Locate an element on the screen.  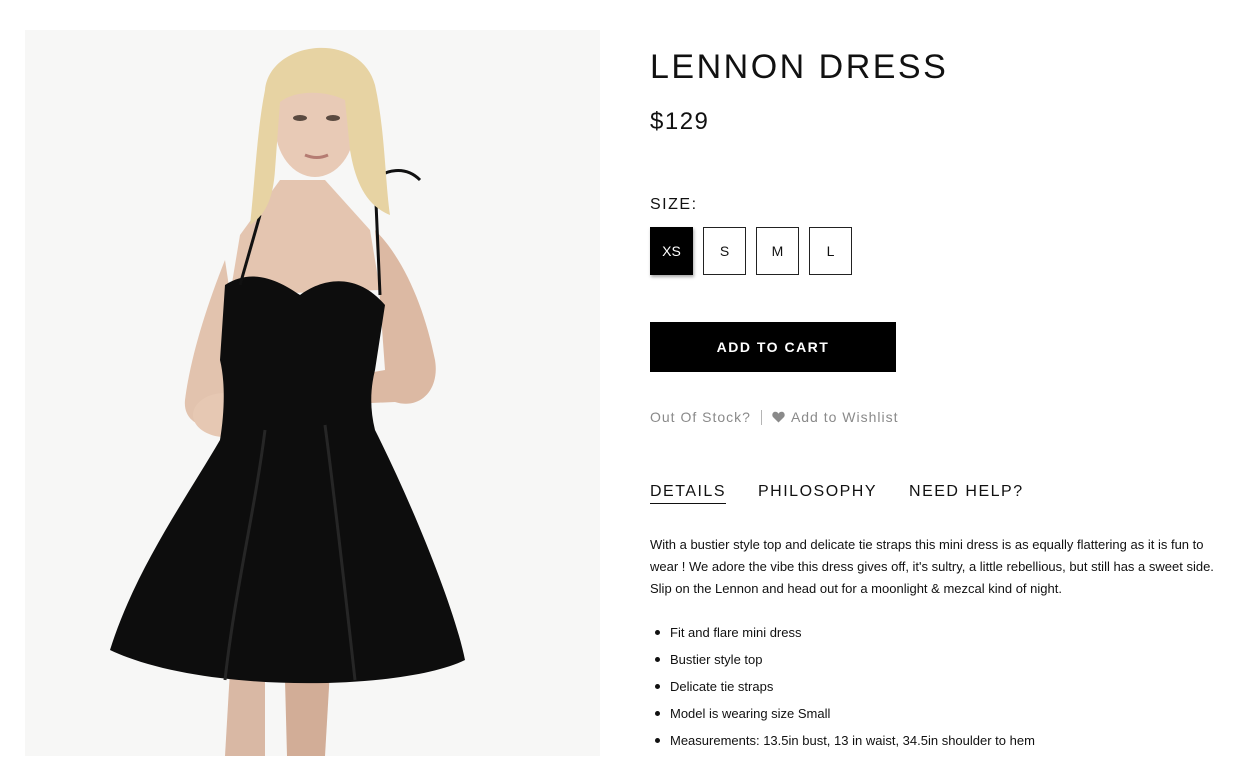
list-item: Delicate tie straps is located at coordinates (842, 689).